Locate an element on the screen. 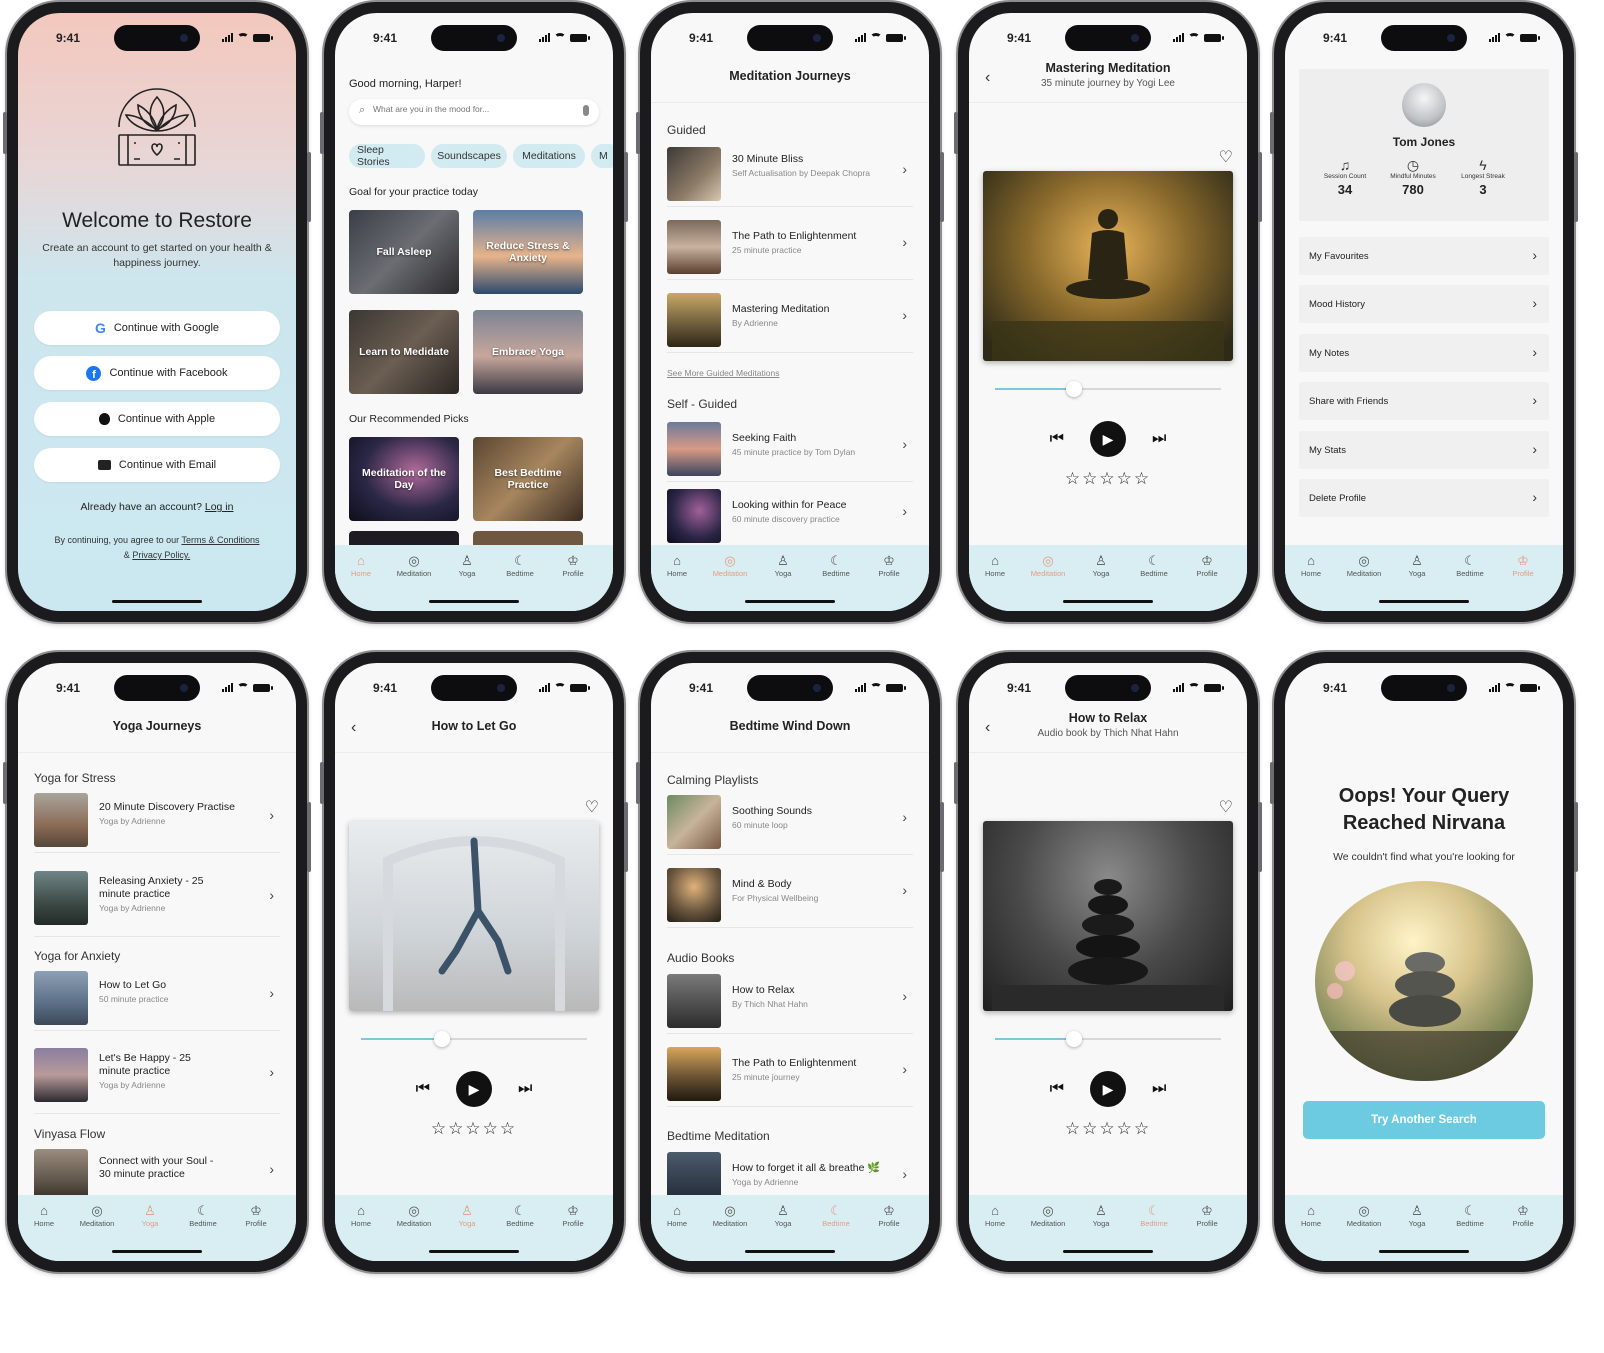 This screenshot has width=1604, height=1353. continue-apple-button: Continue with Apple is located at coordinates (157, 419).